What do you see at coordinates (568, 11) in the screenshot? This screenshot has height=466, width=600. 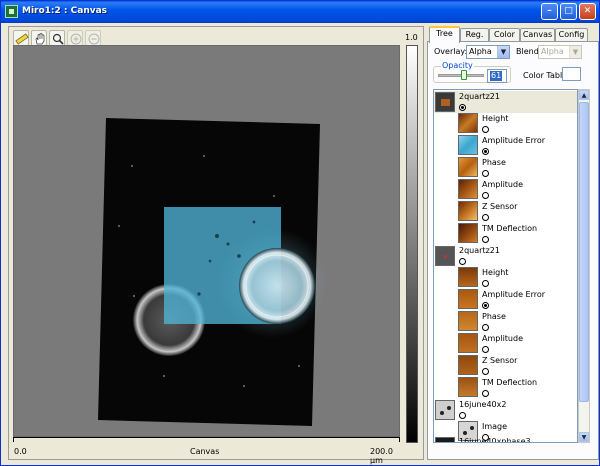 I see `maximize-button: □` at bounding box center [568, 11].